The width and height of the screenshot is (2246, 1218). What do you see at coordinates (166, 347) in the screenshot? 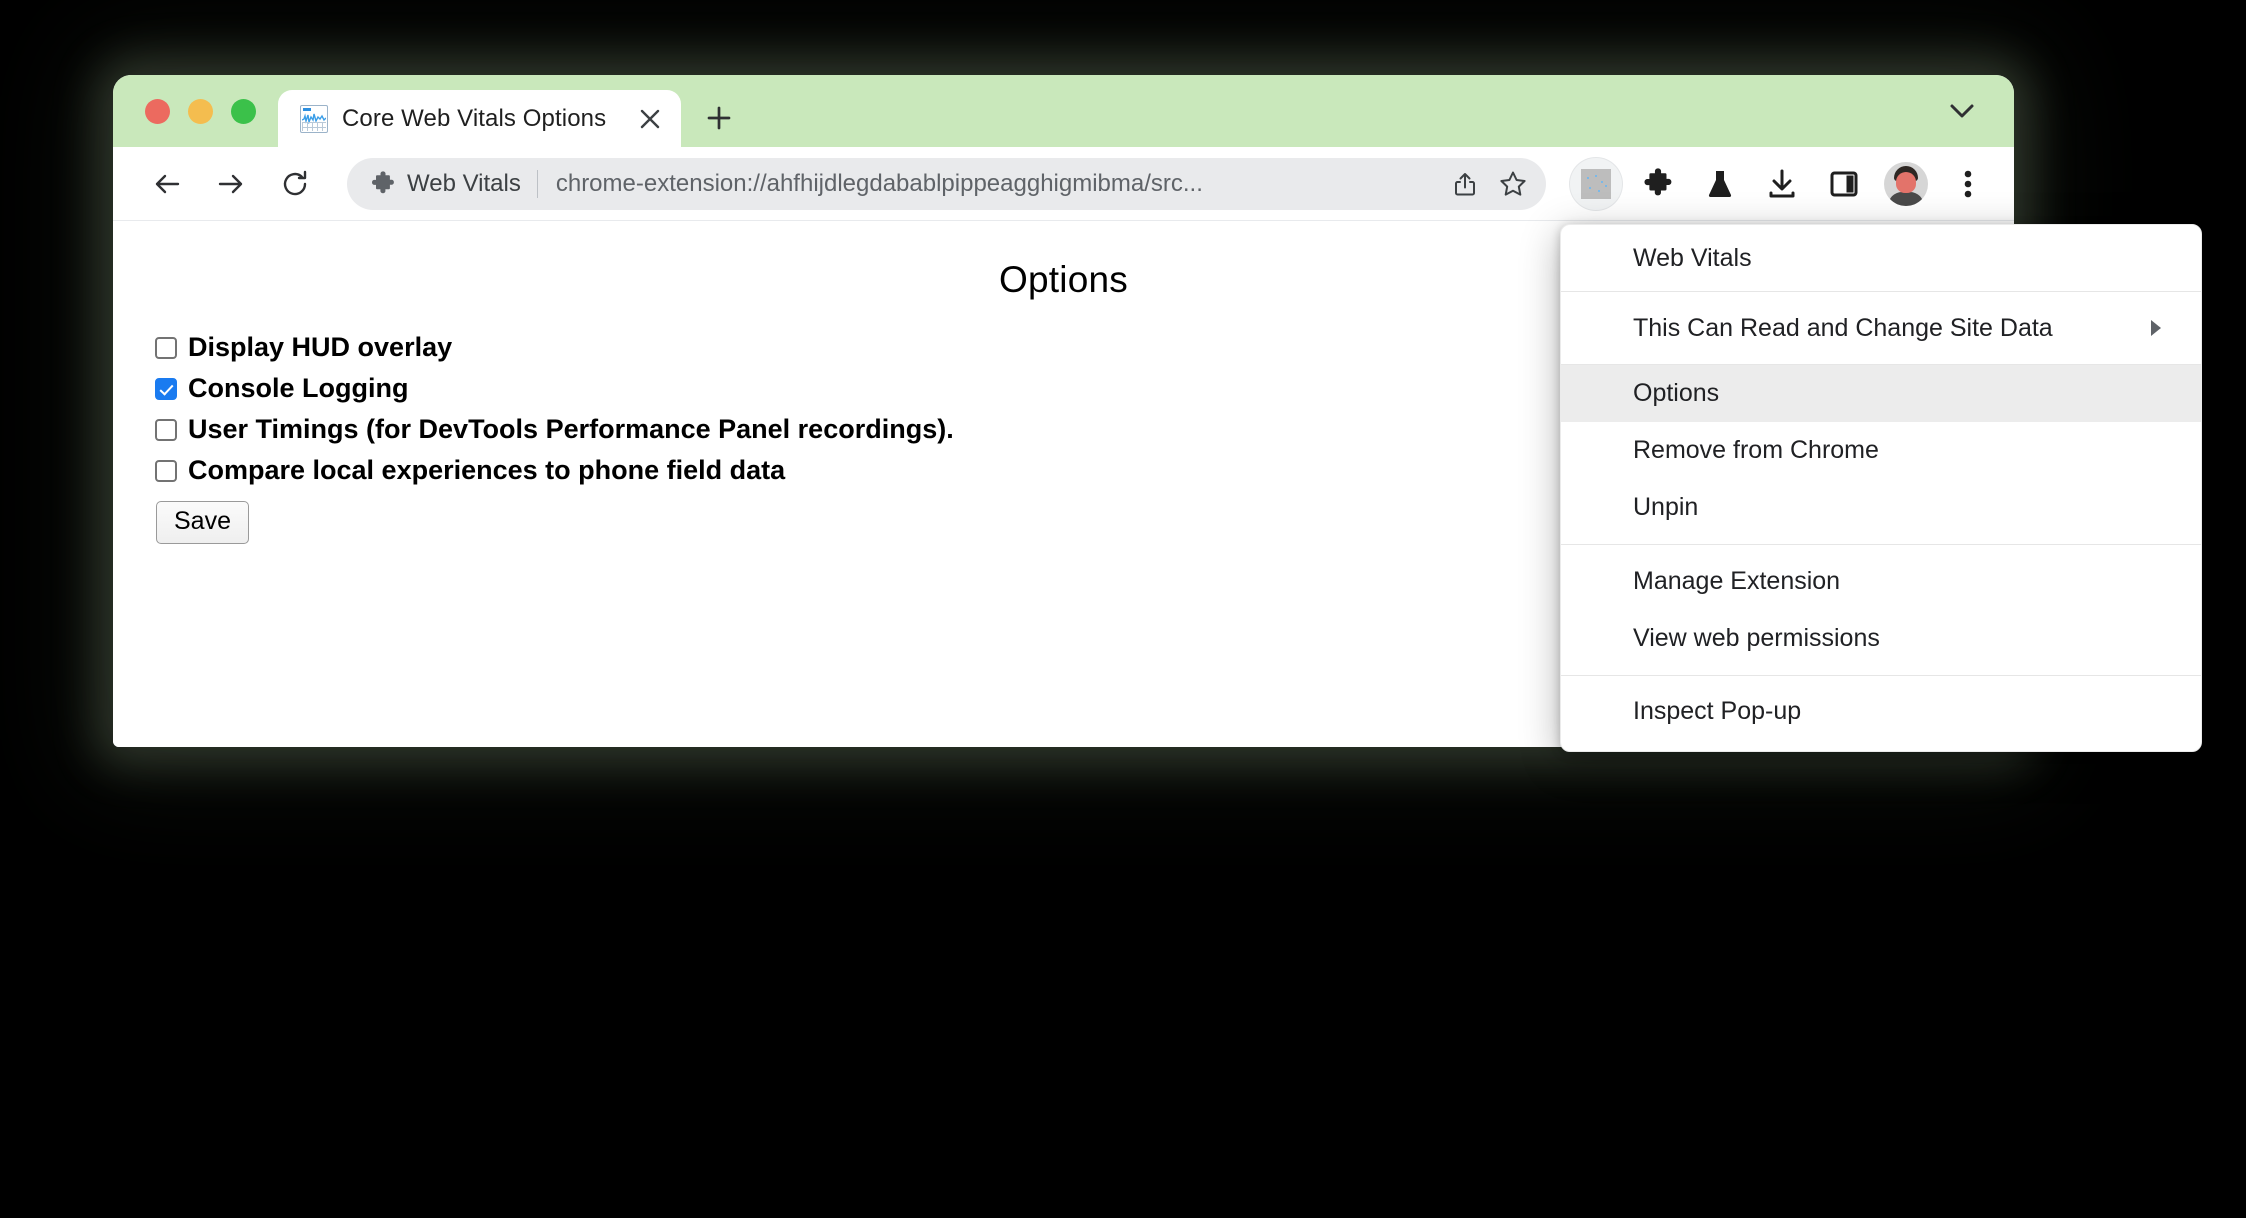
I see `checkbox-display-hud-overlay` at bounding box center [166, 347].